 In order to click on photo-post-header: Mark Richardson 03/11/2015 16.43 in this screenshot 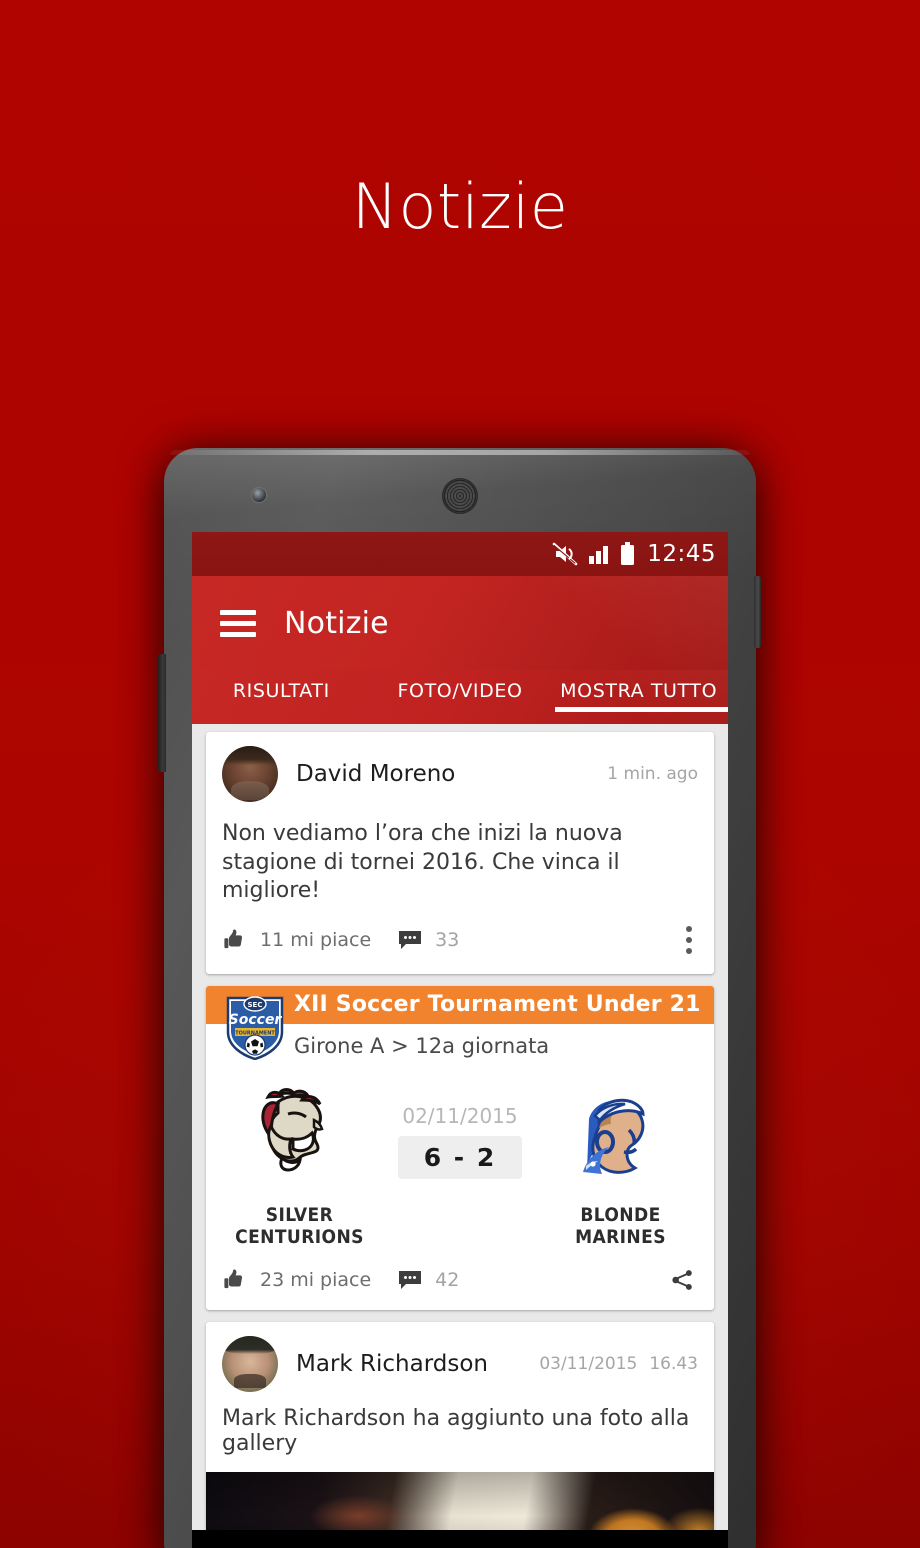, I will do `click(460, 1359)`.